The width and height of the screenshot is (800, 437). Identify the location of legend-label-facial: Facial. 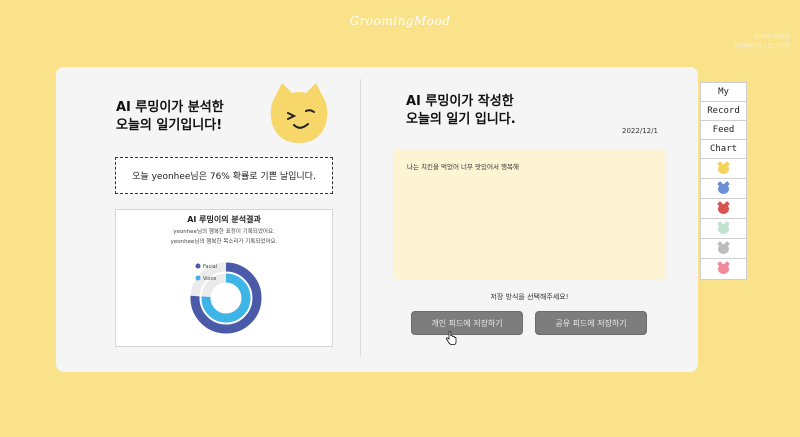
(210, 267).